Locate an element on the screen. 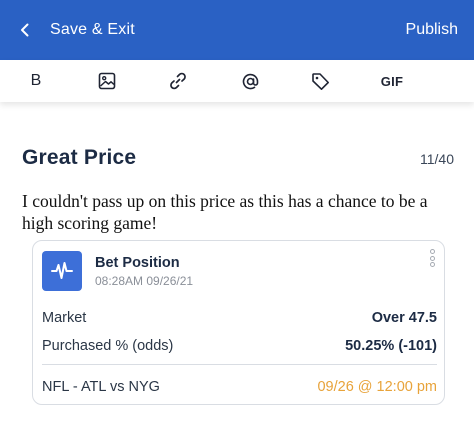 This screenshot has height=425, width=474. purchased-value: 50.25% (-101) is located at coordinates (391, 346).